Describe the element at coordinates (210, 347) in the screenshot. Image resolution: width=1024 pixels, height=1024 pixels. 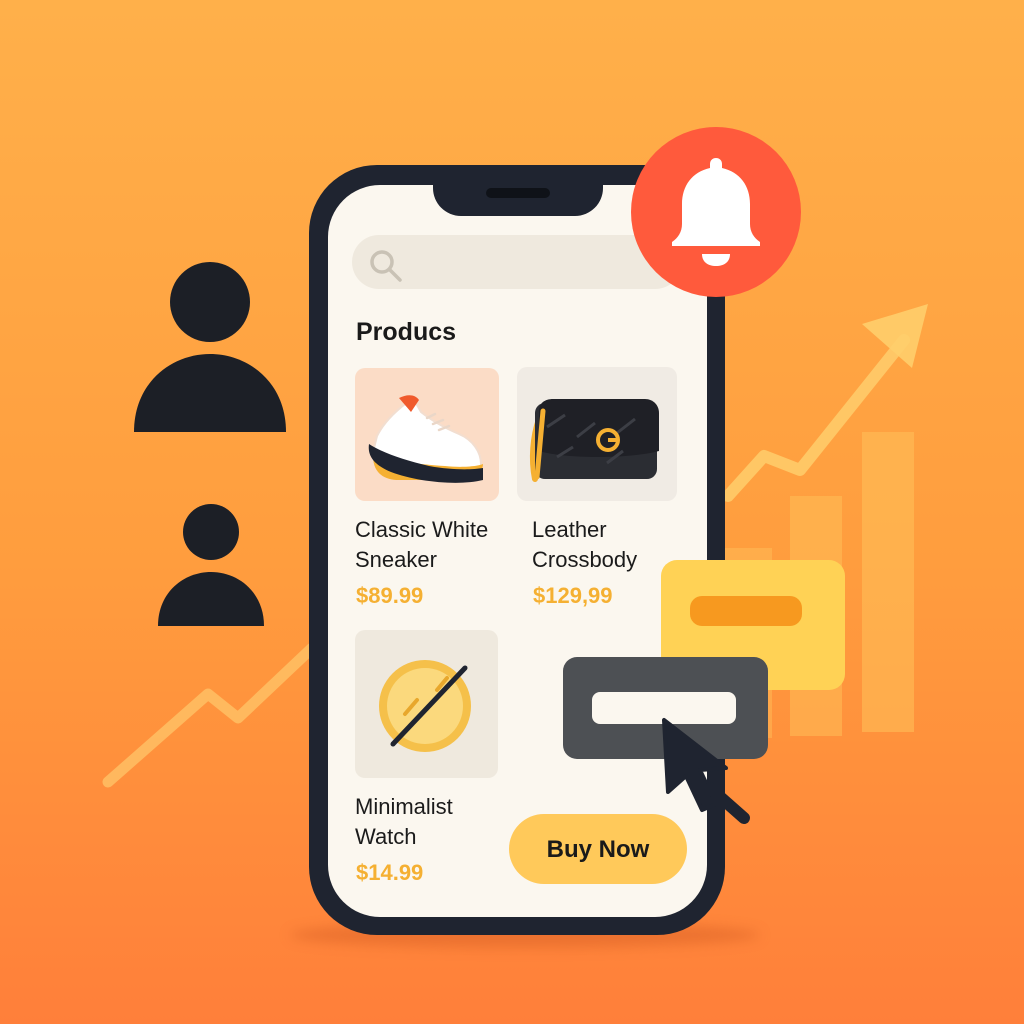
I see `user-icon-large` at that location.